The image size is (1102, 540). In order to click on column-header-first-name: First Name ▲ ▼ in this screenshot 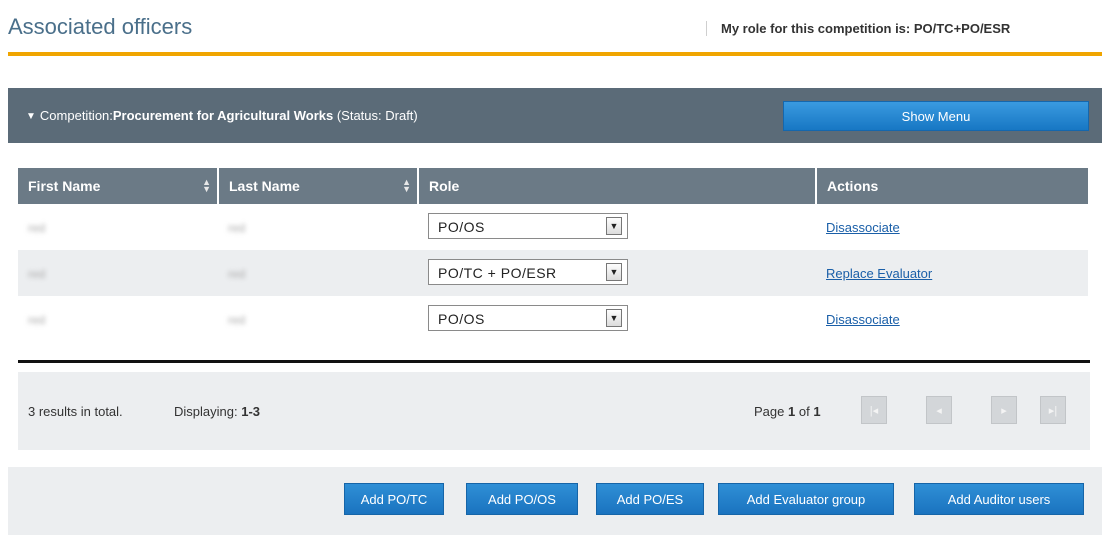, I will do `click(118, 186)`.